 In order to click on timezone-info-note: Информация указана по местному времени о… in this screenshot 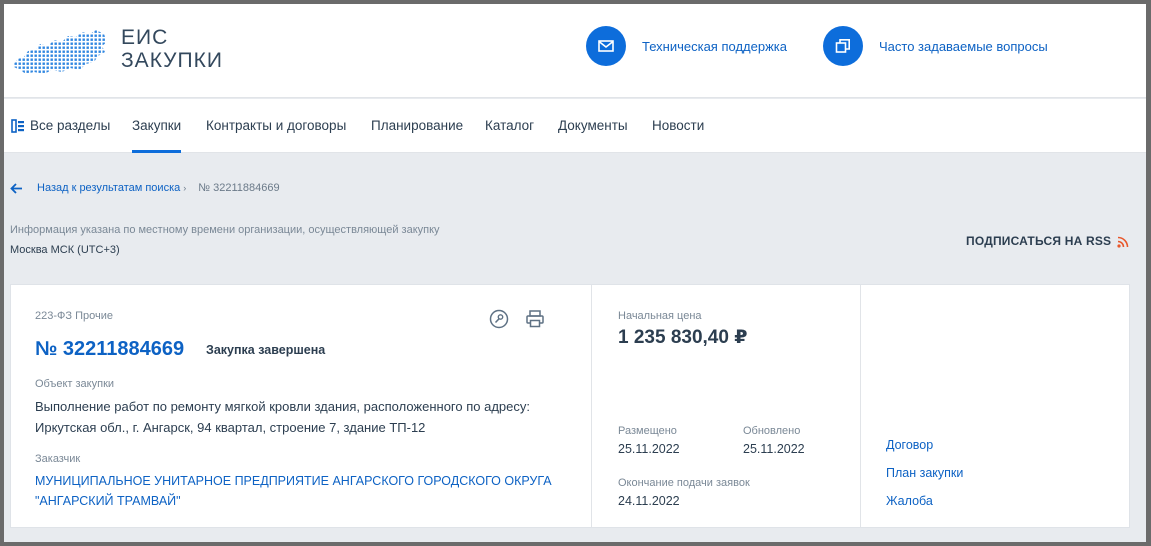, I will do `click(225, 230)`.